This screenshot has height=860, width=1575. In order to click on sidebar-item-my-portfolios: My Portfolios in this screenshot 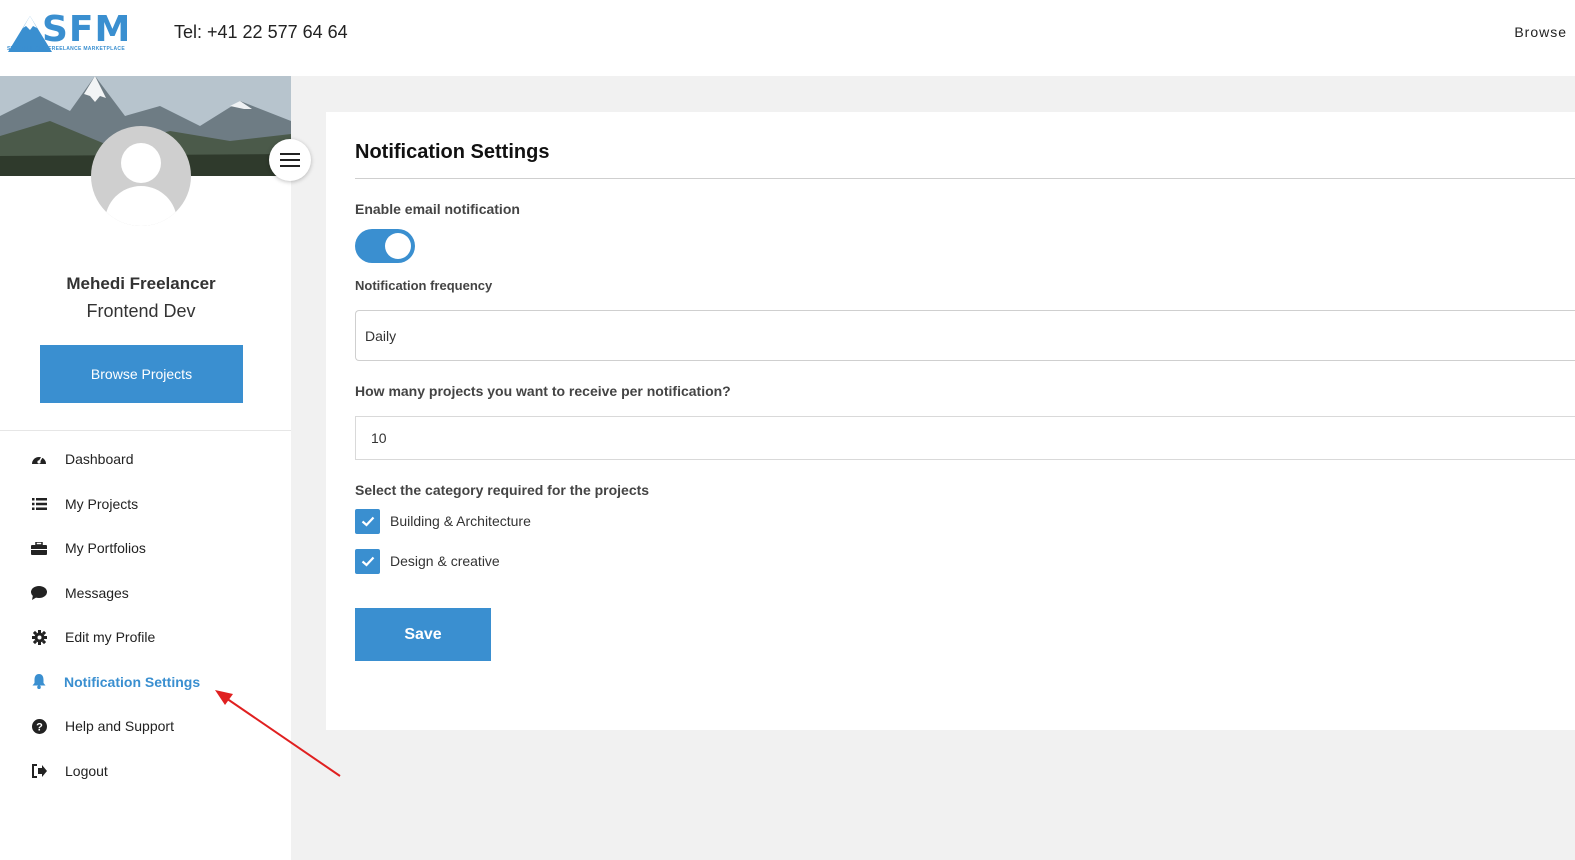, I will do `click(145, 548)`.